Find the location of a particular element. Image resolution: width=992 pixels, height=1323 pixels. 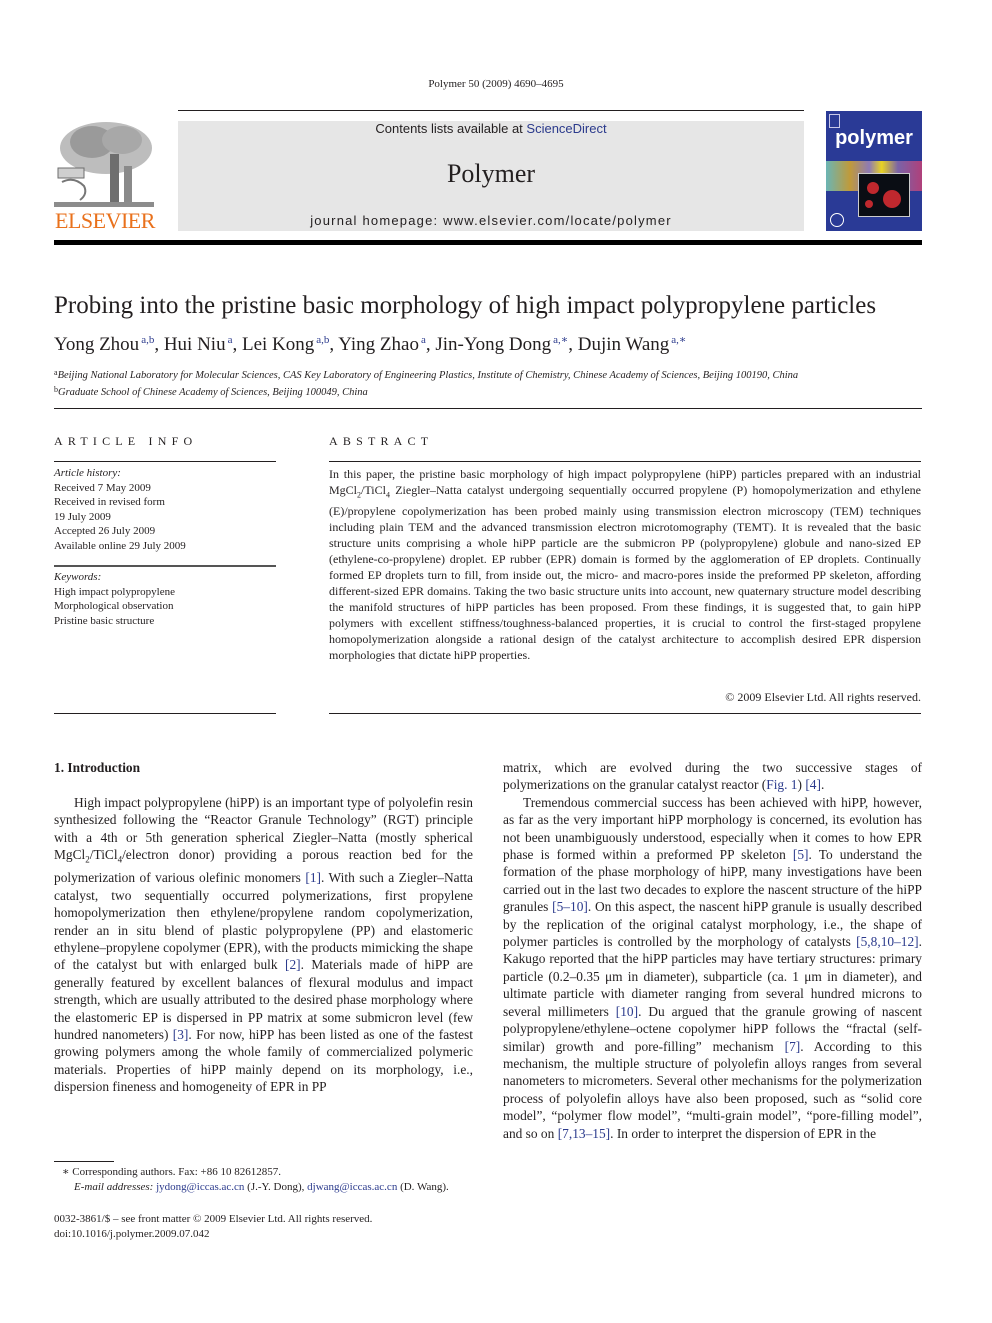

article-info-rule is located at coordinates (165, 461).